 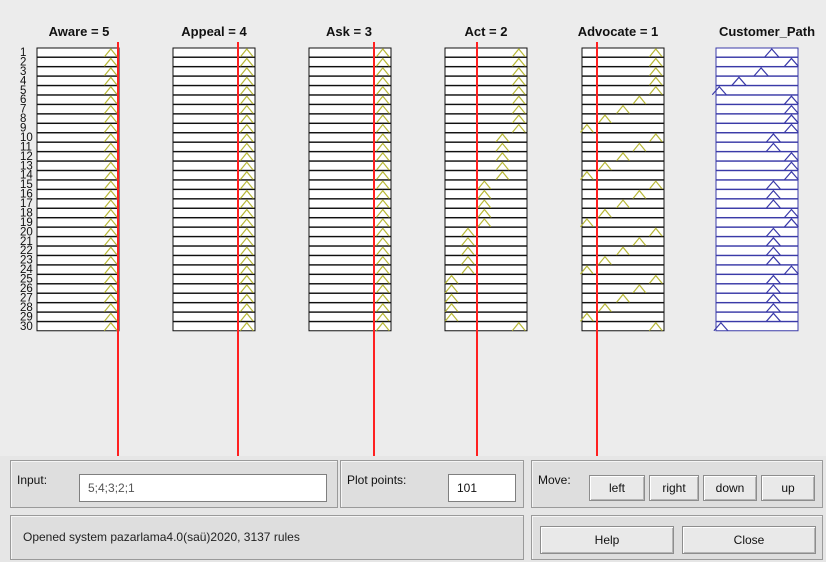 What do you see at coordinates (79, 31) in the screenshot?
I see `column-header: Aware = 5` at bounding box center [79, 31].